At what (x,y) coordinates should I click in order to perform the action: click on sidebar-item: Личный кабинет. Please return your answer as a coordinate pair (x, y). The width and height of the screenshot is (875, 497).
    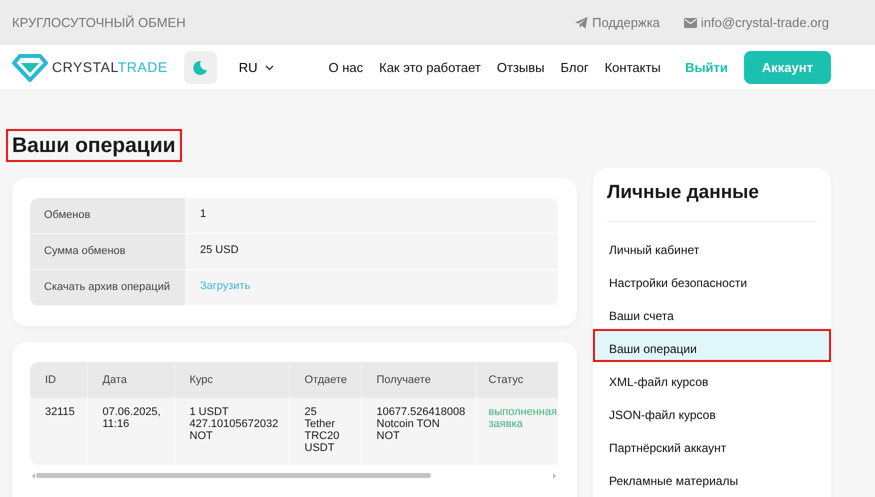
    Looking at the image, I should click on (712, 246).